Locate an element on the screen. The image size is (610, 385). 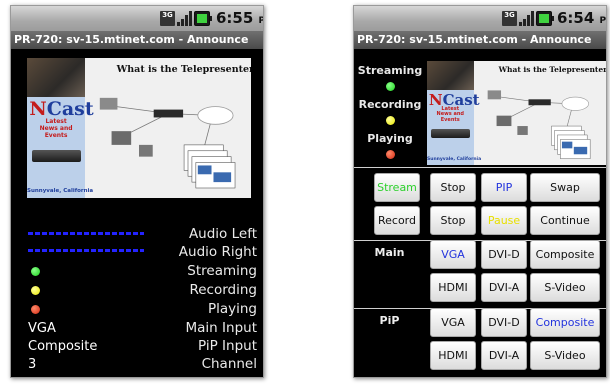
clock: 6:55 PM is located at coordinates (239, 18).